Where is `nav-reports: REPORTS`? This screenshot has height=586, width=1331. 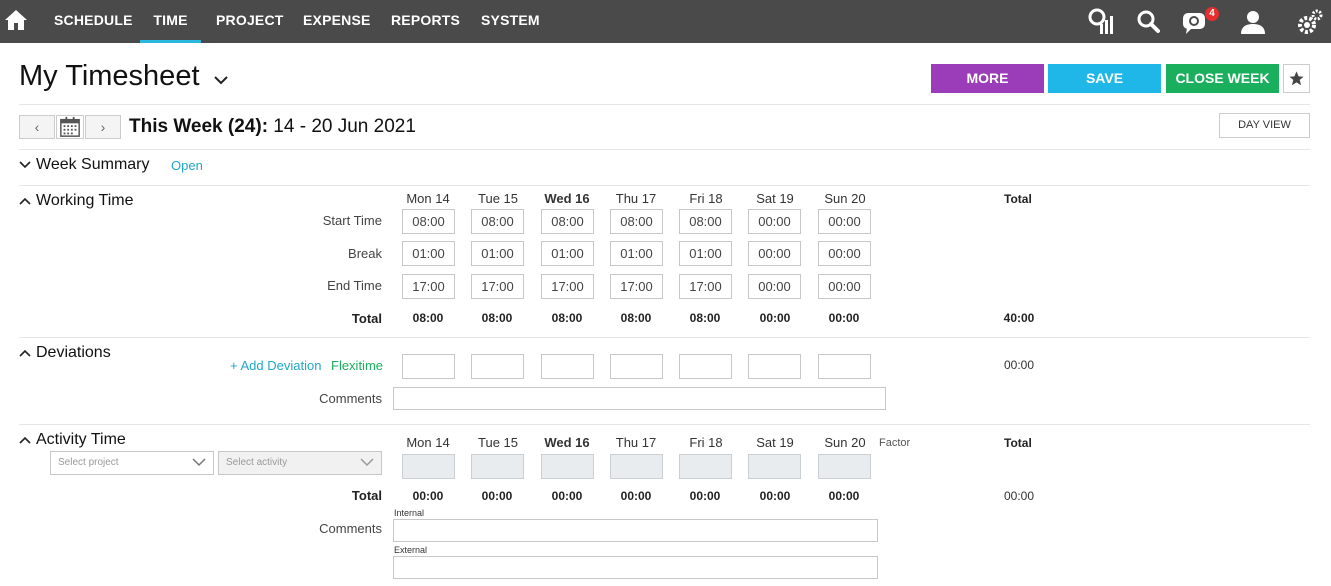
nav-reports: REPORTS is located at coordinates (425, 21).